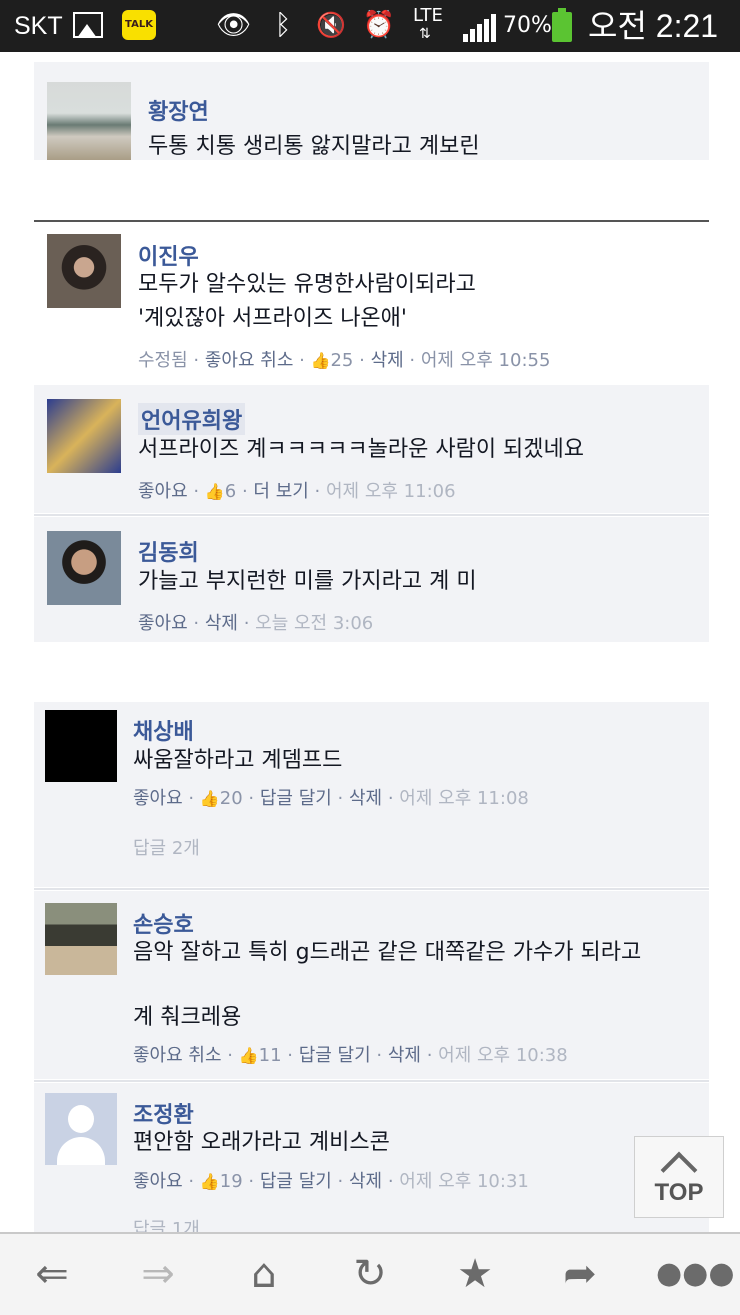 Image resolution: width=740 pixels, height=1315 pixels. What do you see at coordinates (158, 1274) in the screenshot?
I see `forward-icon: ⇒` at bounding box center [158, 1274].